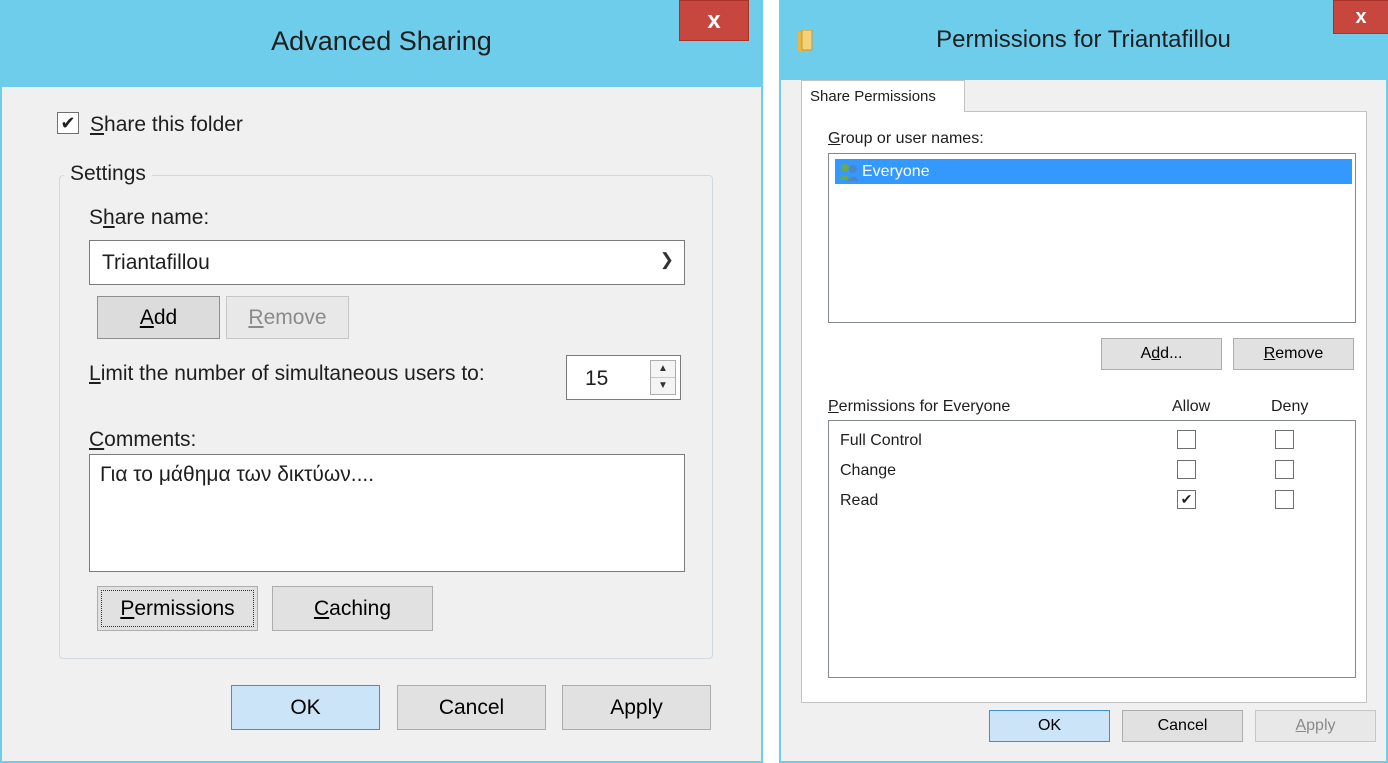  What do you see at coordinates (1186, 469) in the screenshot?
I see `allow-change-checkbox` at bounding box center [1186, 469].